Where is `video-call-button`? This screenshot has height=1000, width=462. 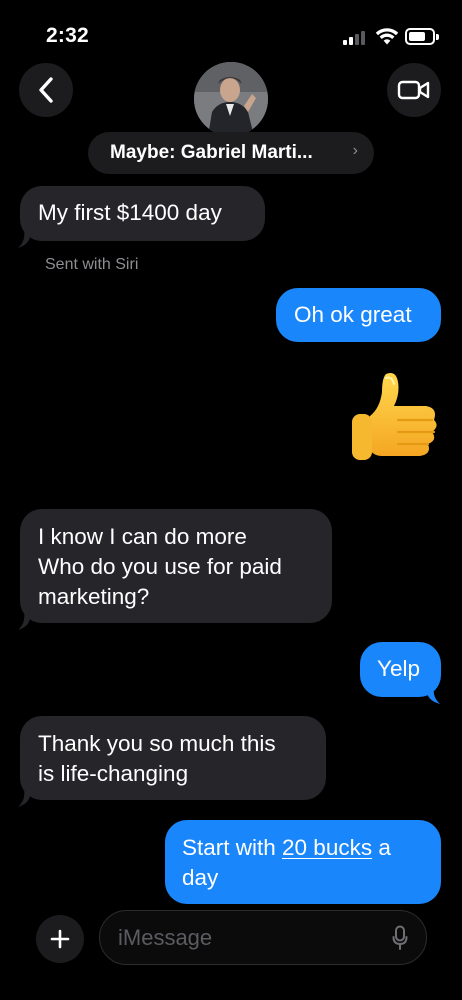
video-call-button is located at coordinates (414, 90).